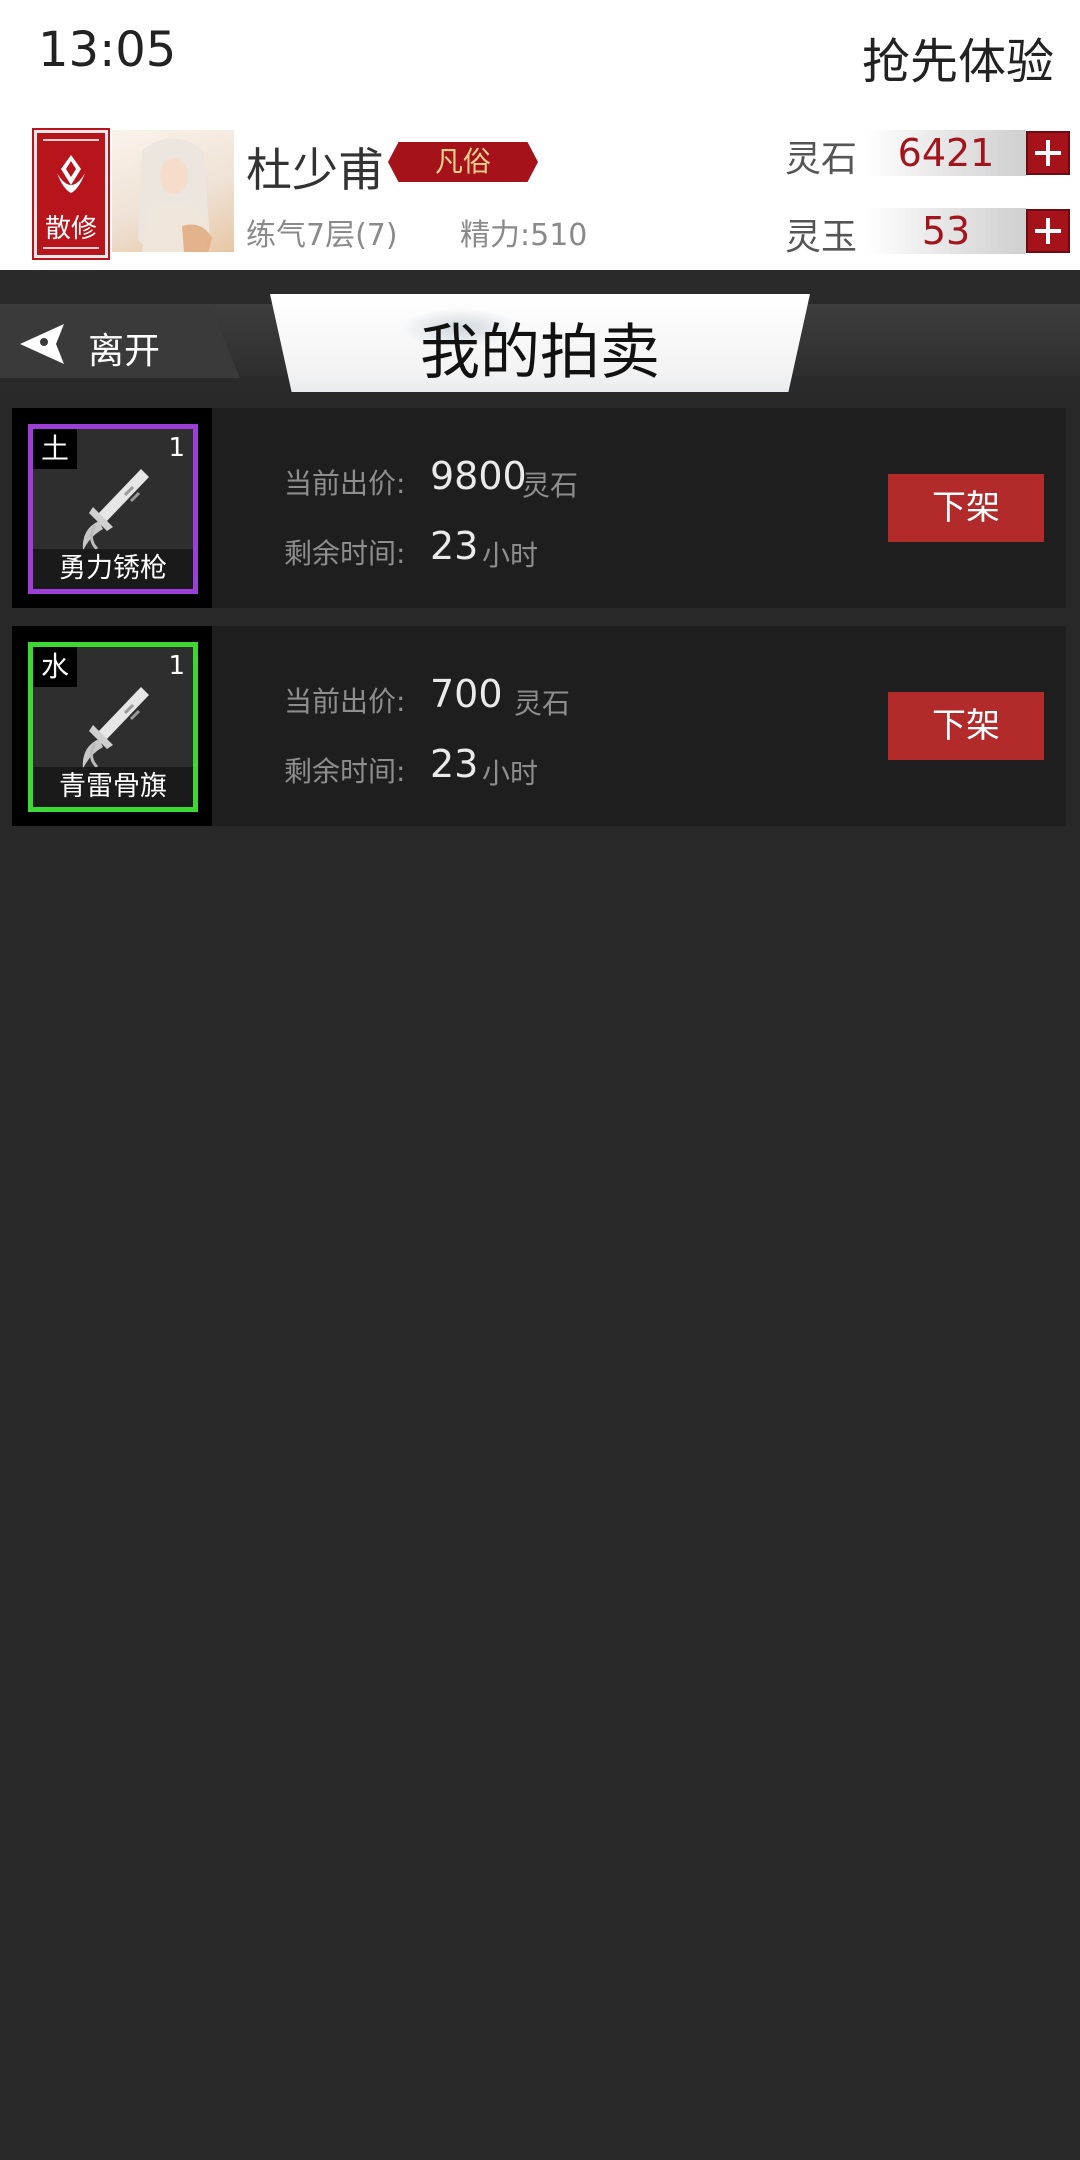 Image resolution: width=1080 pixels, height=2160 pixels. I want to click on current-bid-value: 9800, so click(478, 476).